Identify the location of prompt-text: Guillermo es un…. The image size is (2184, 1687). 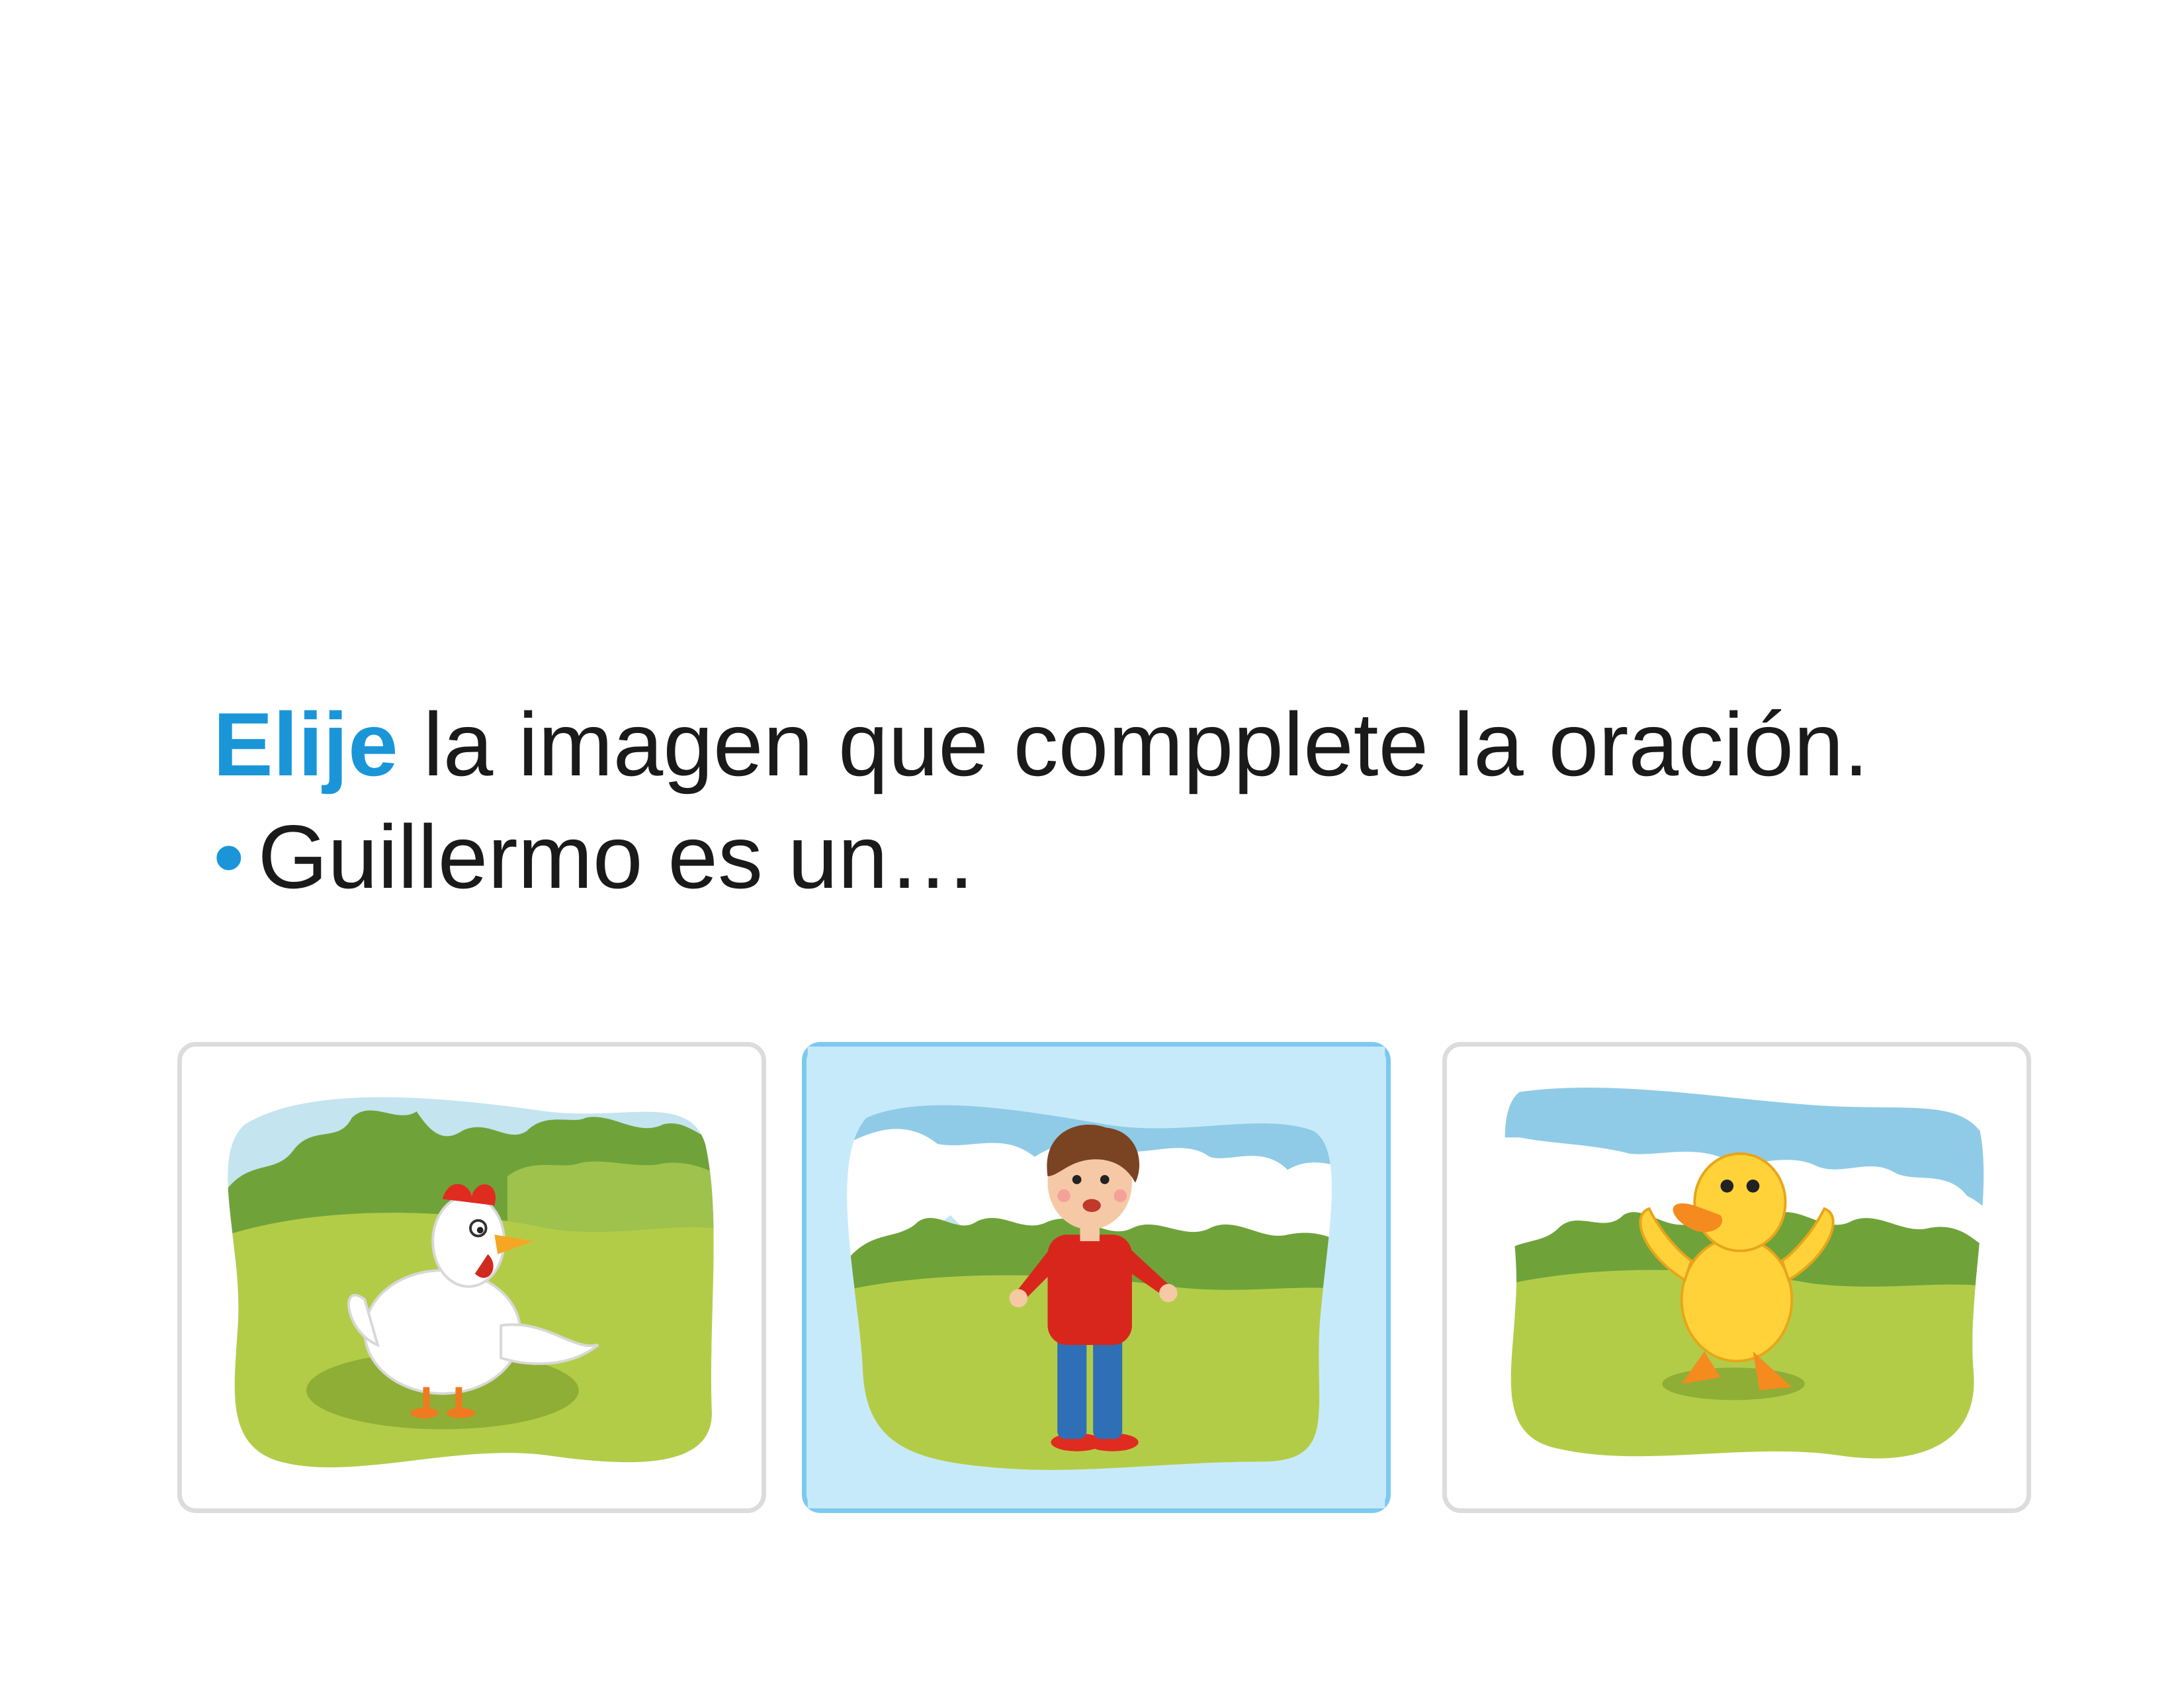
(618, 856).